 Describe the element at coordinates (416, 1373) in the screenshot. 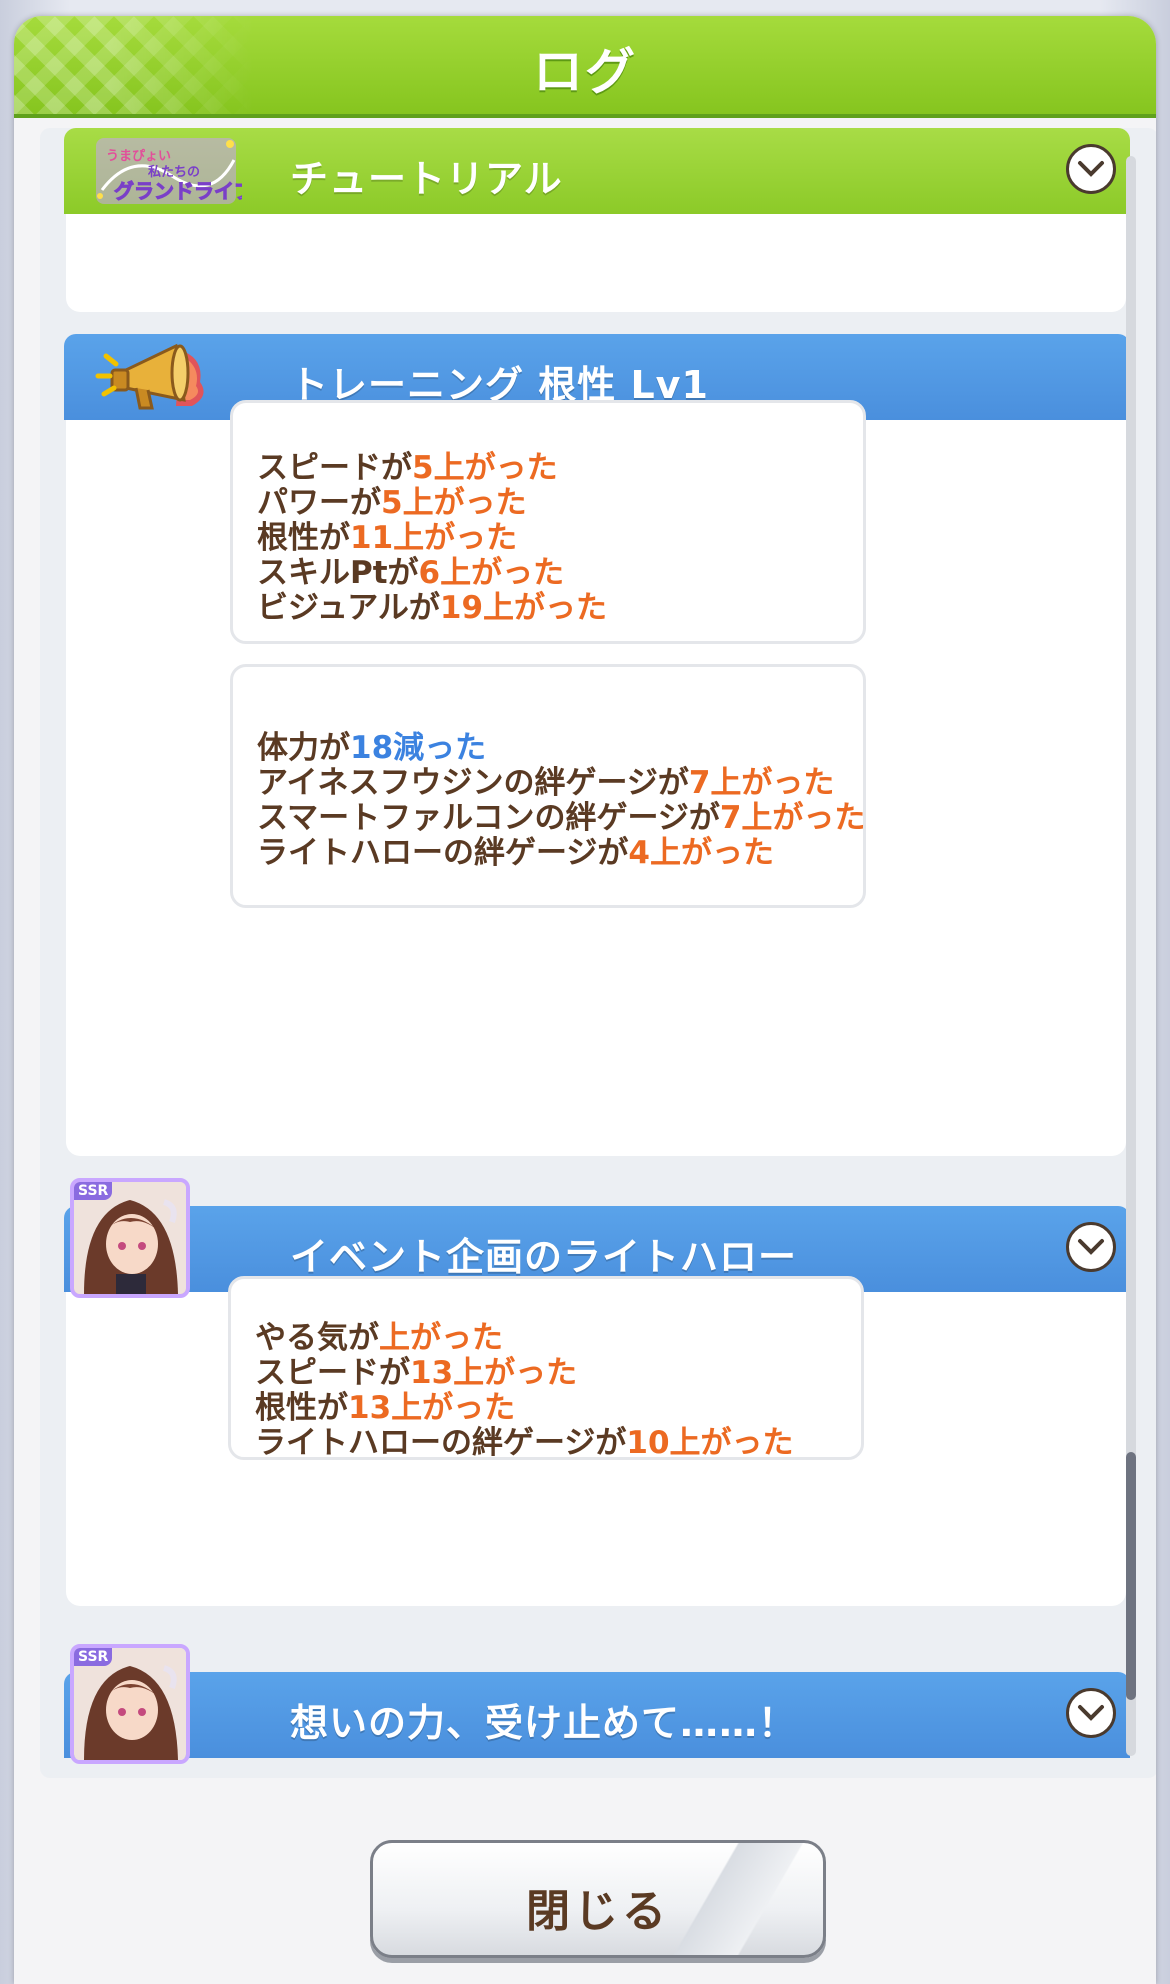

I see `result-line: スピードが13上がった` at that location.